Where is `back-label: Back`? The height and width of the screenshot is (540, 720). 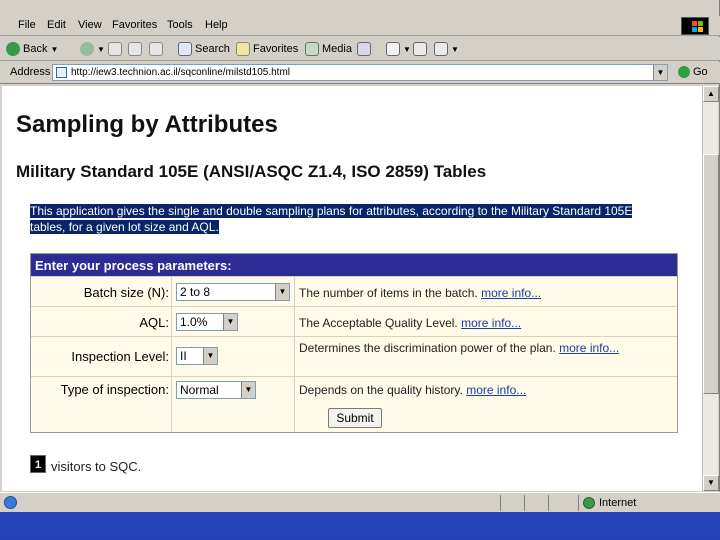 back-label: Back is located at coordinates (35, 49).